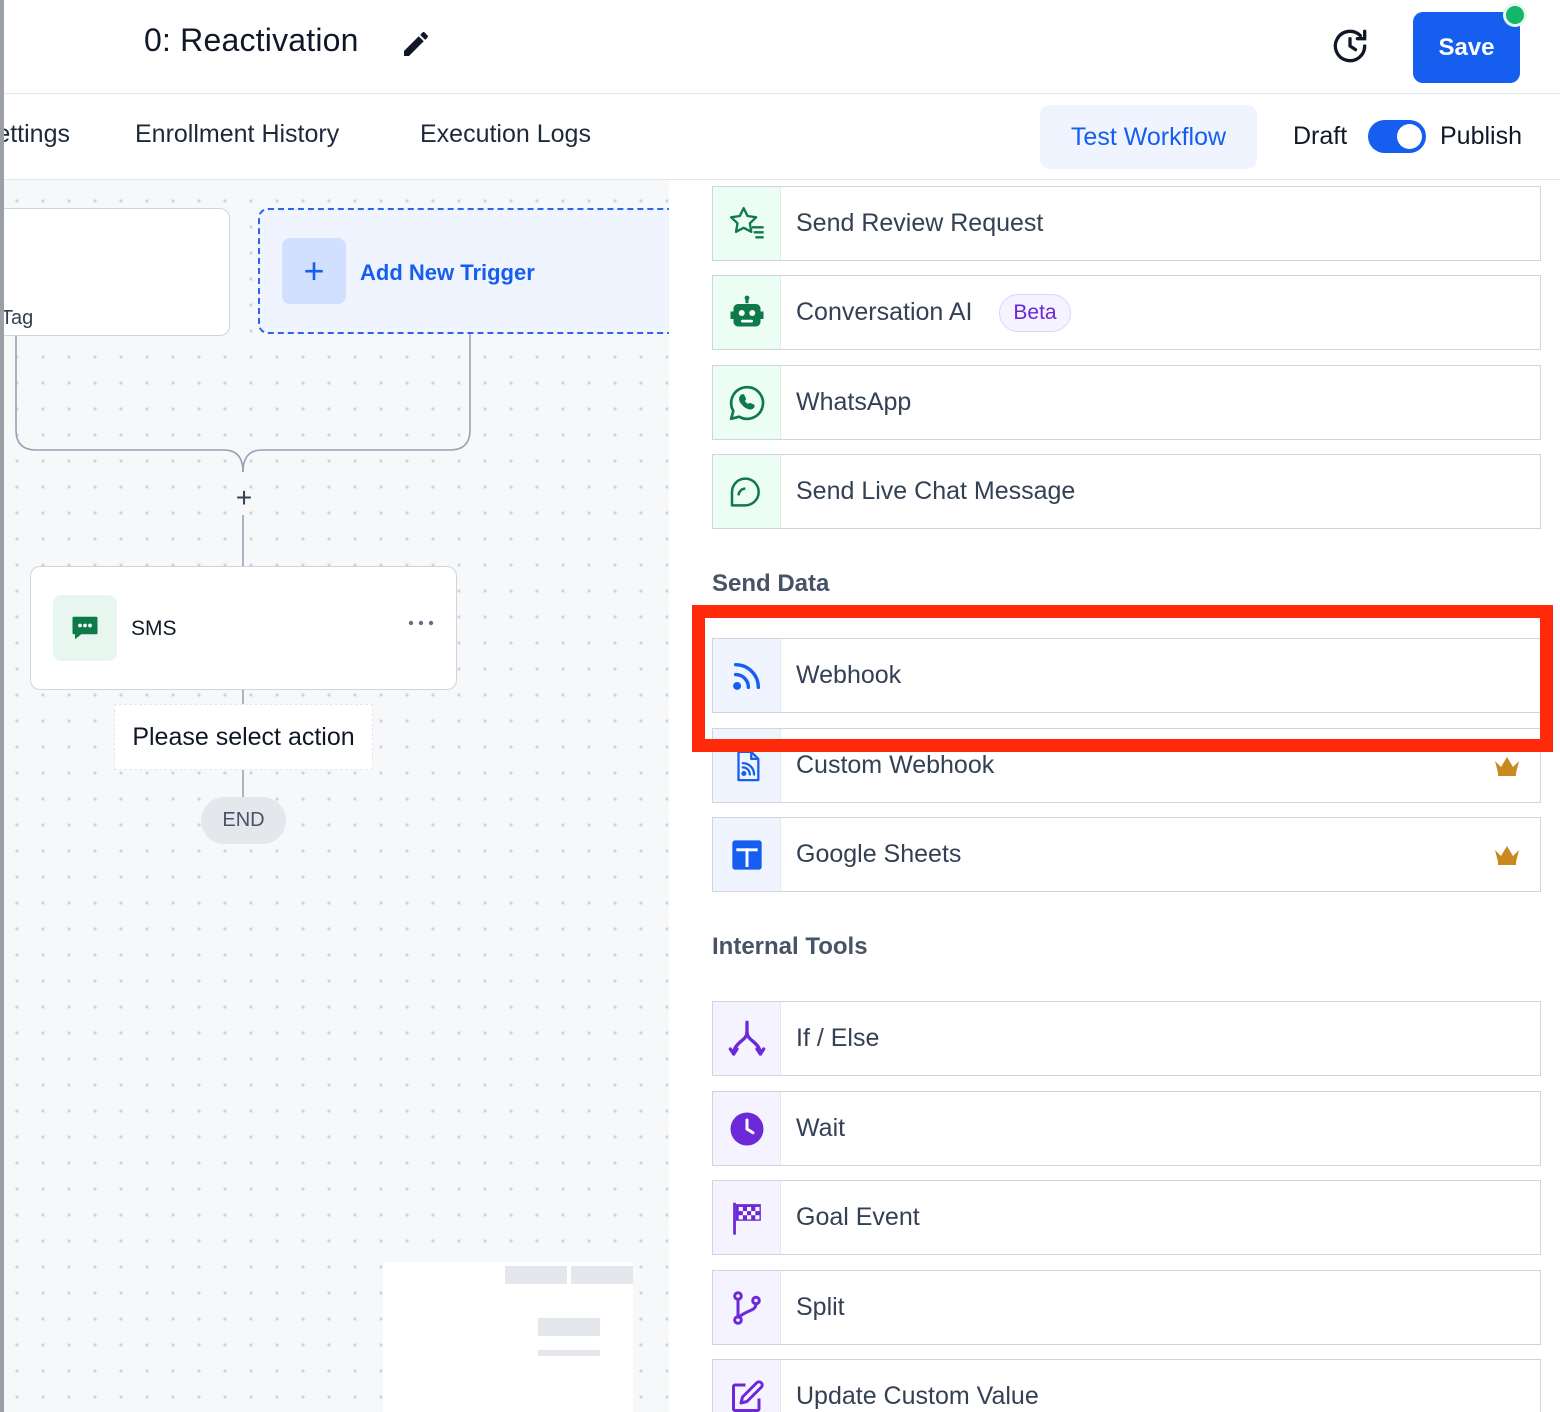 Image resolution: width=1560 pixels, height=1412 pixels. I want to click on end-node: END, so click(243, 820).